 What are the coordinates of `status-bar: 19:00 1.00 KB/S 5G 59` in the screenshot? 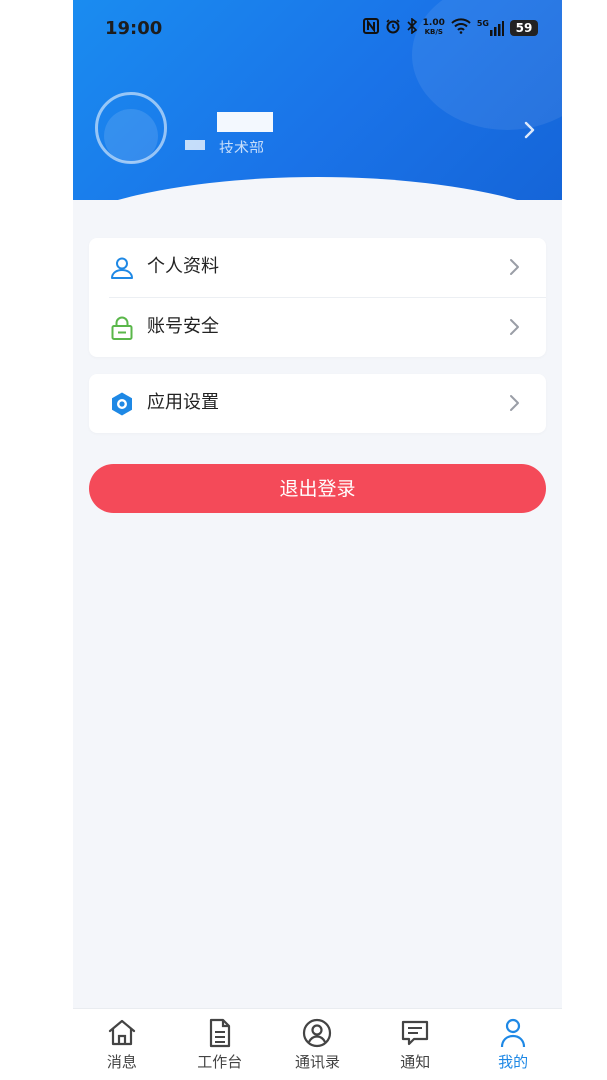 It's located at (317, 30).